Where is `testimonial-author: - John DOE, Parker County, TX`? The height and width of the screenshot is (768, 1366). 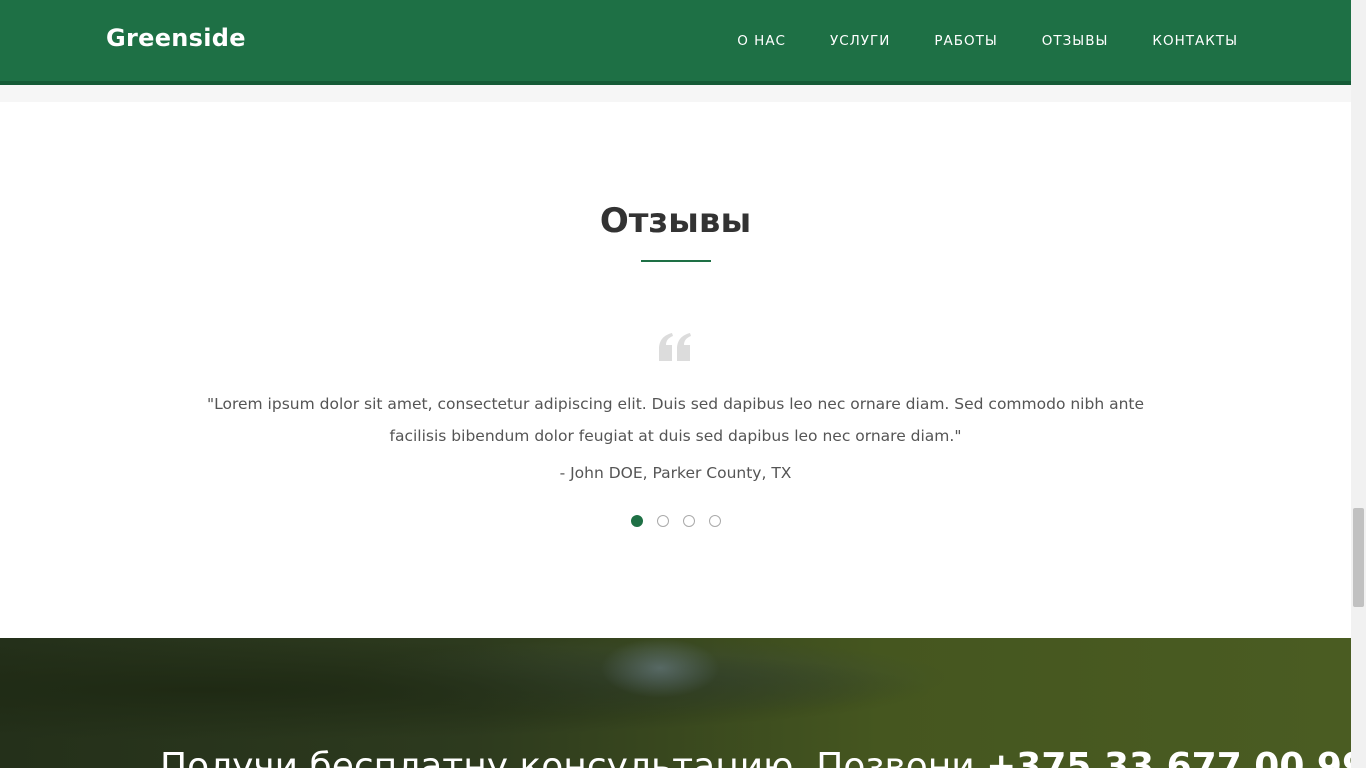
testimonial-author: - John DOE, Parker County, TX is located at coordinates (675, 473).